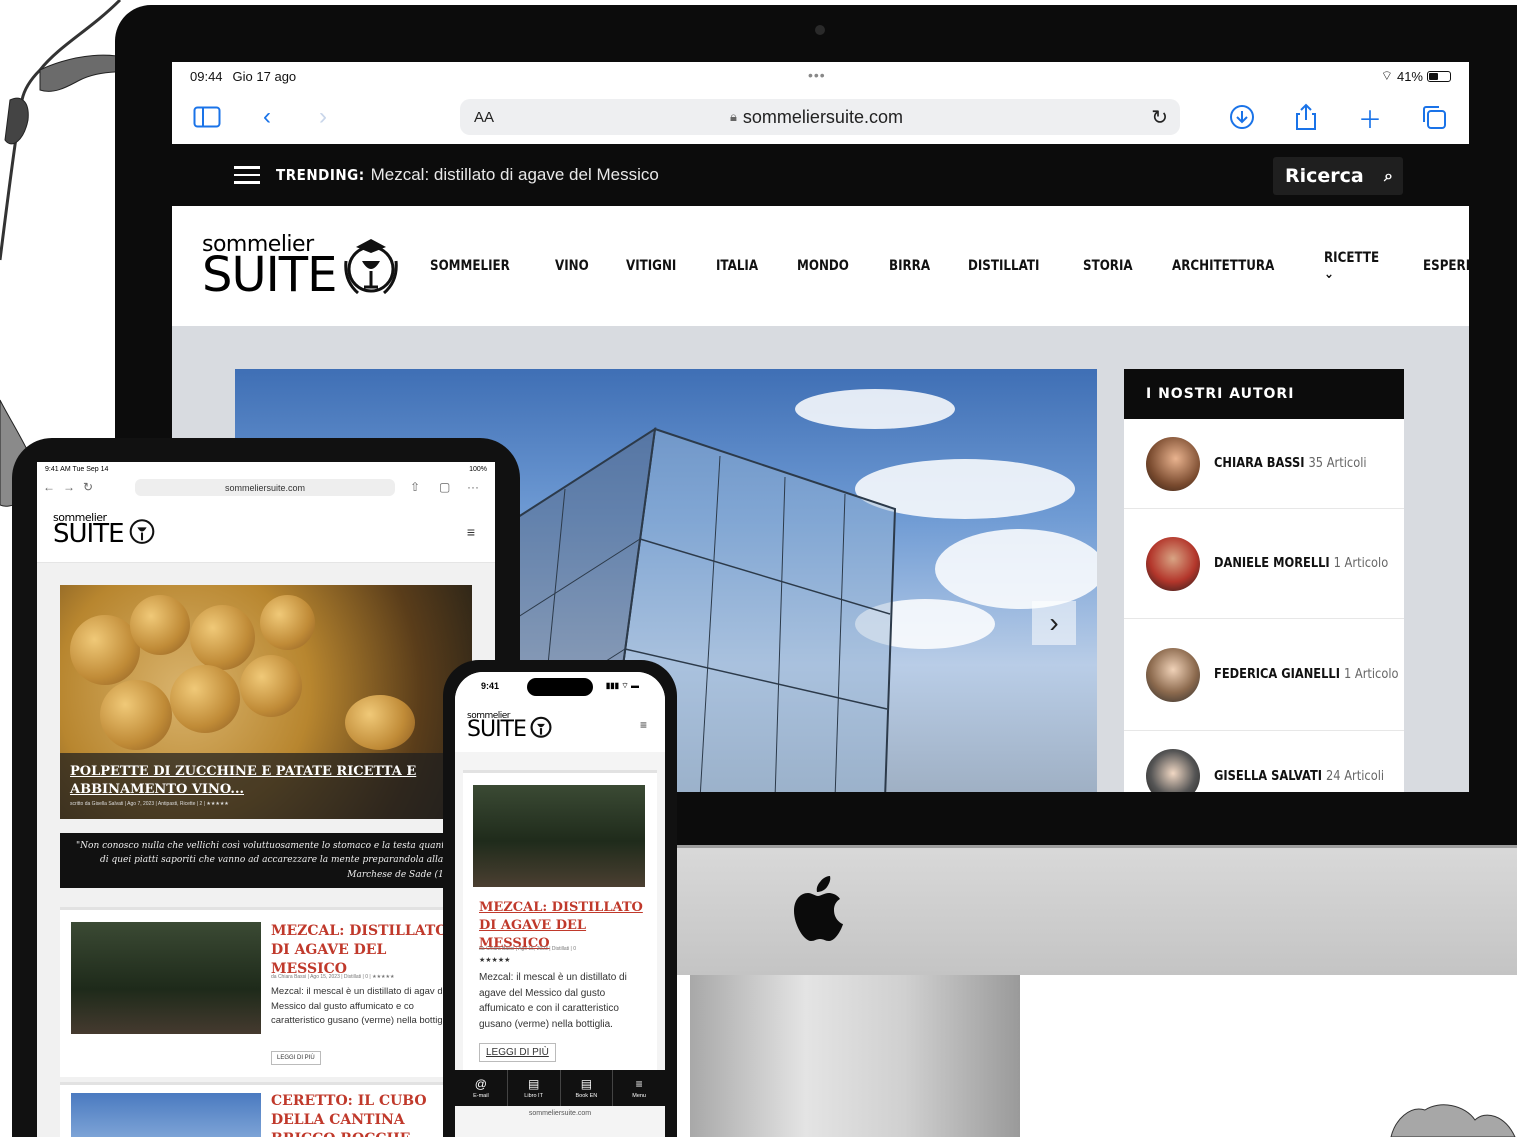 The width and height of the screenshot is (1517, 1137). Describe the element at coordinates (534, 1088) in the screenshot. I see `tab-libro-it: ▤ Libro IT` at that location.